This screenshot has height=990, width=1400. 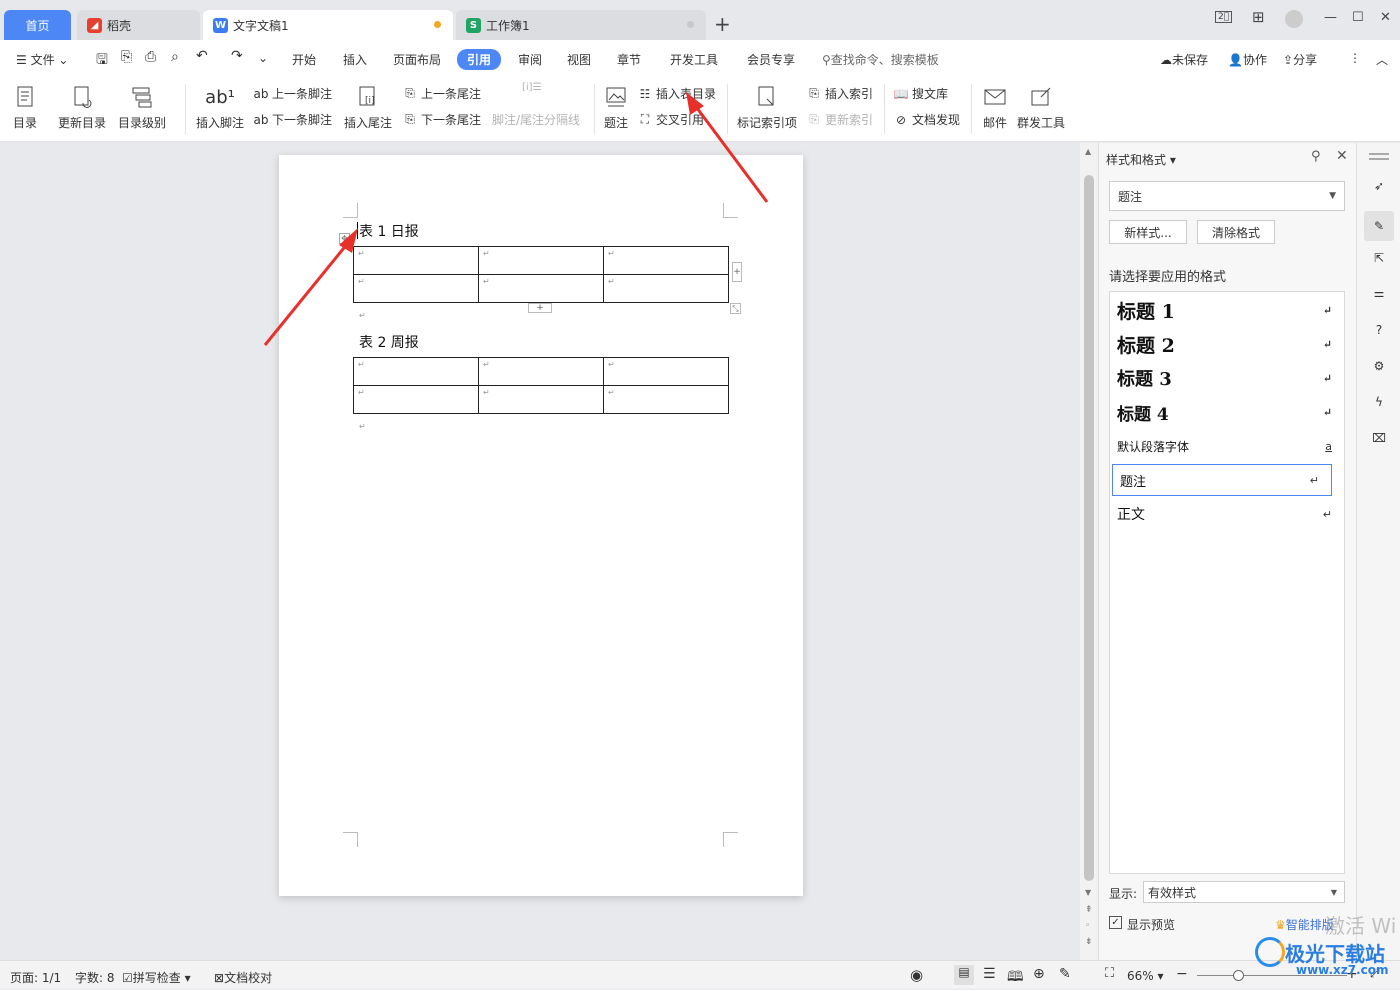 I want to click on web-view-icon: ⊕, so click(x=1039, y=974).